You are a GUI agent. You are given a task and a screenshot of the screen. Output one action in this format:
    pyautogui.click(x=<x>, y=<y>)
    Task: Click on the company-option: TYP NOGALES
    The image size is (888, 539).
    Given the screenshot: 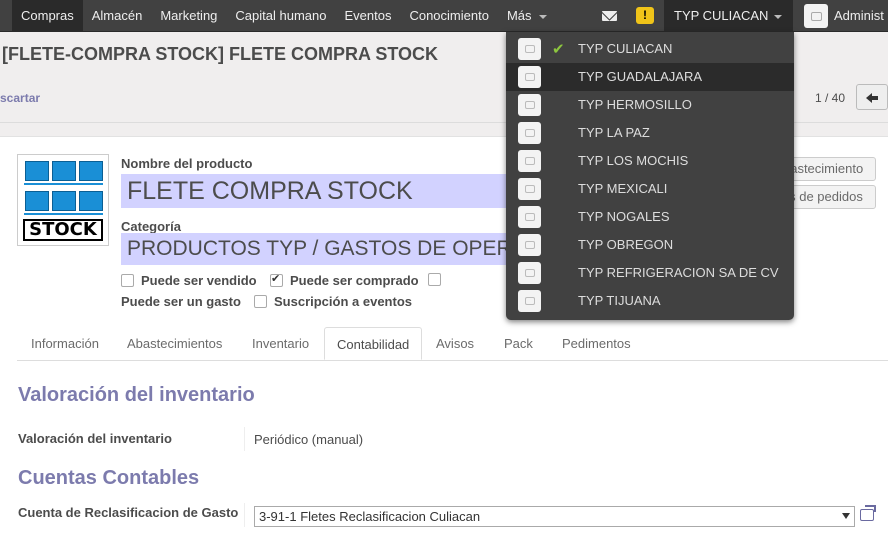 What is the action you would take?
    pyautogui.click(x=650, y=217)
    